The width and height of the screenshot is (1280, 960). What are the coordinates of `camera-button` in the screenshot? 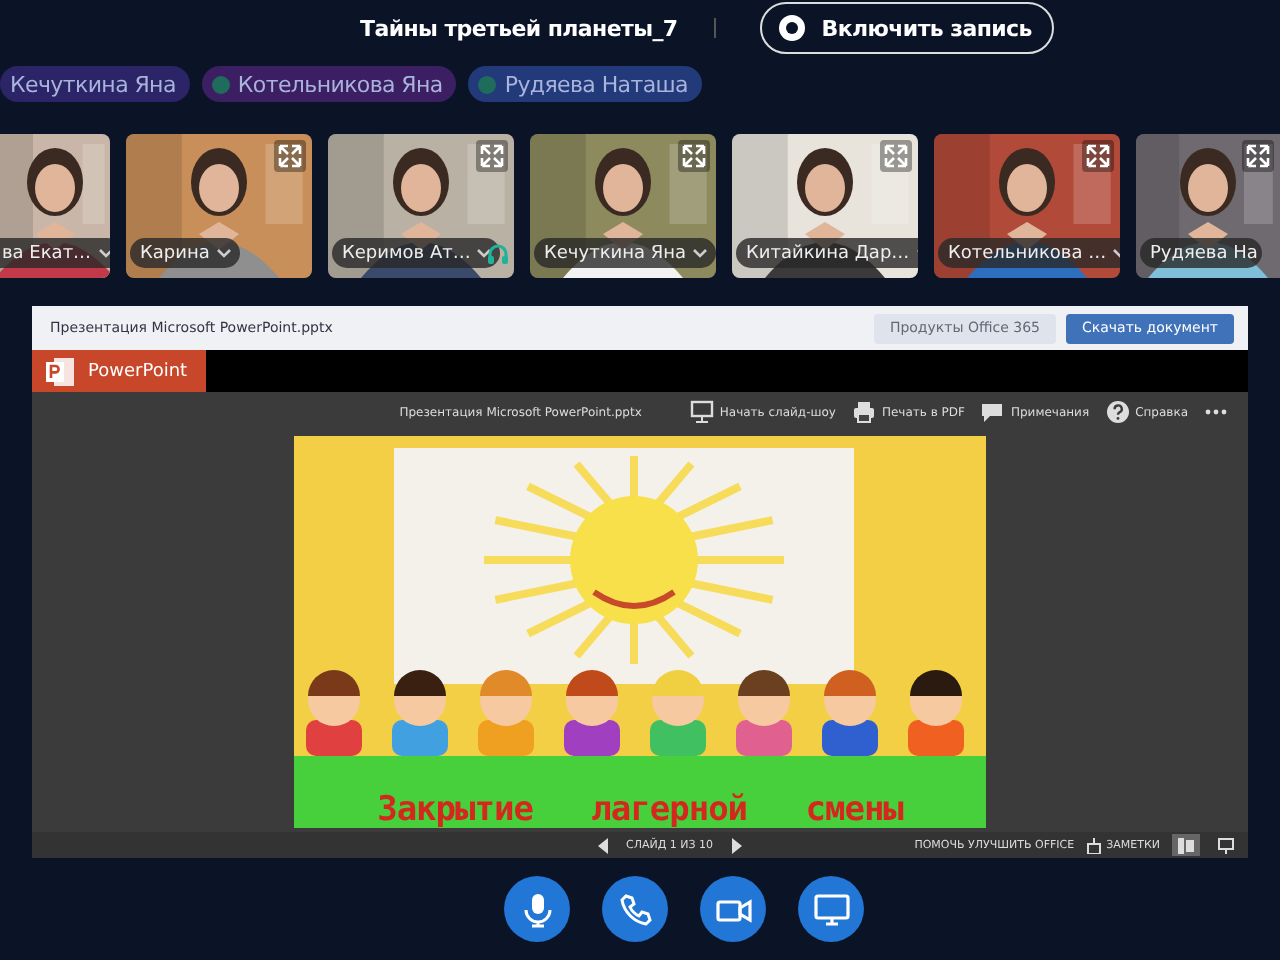 It's located at (733, 909).